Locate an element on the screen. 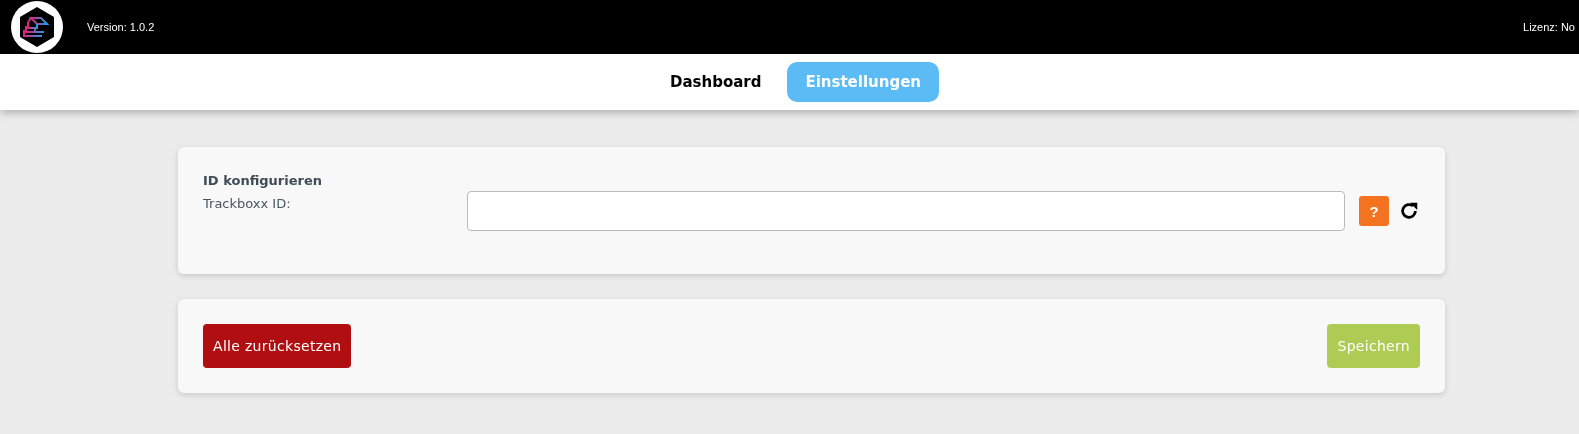 Image resolution: width=1579 pixels, height=434 pixels. help-button: ? is located at coordinates (1374, 211).